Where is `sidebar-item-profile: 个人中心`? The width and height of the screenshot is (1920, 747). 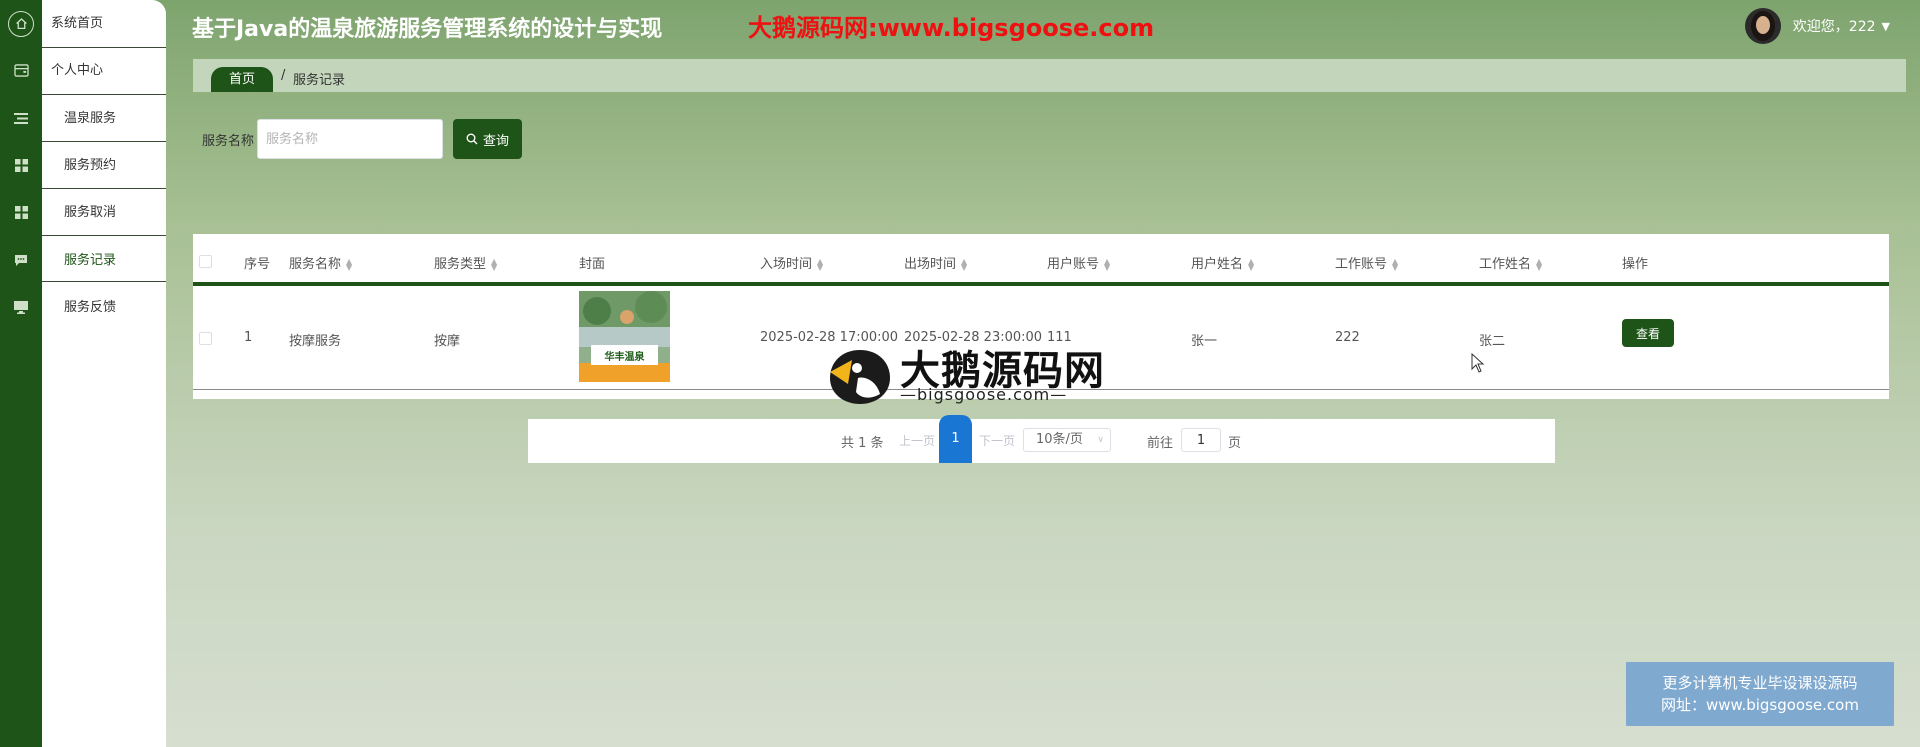 sidebar-item-profile: 个人中心 is located at coordinates (83, 70).